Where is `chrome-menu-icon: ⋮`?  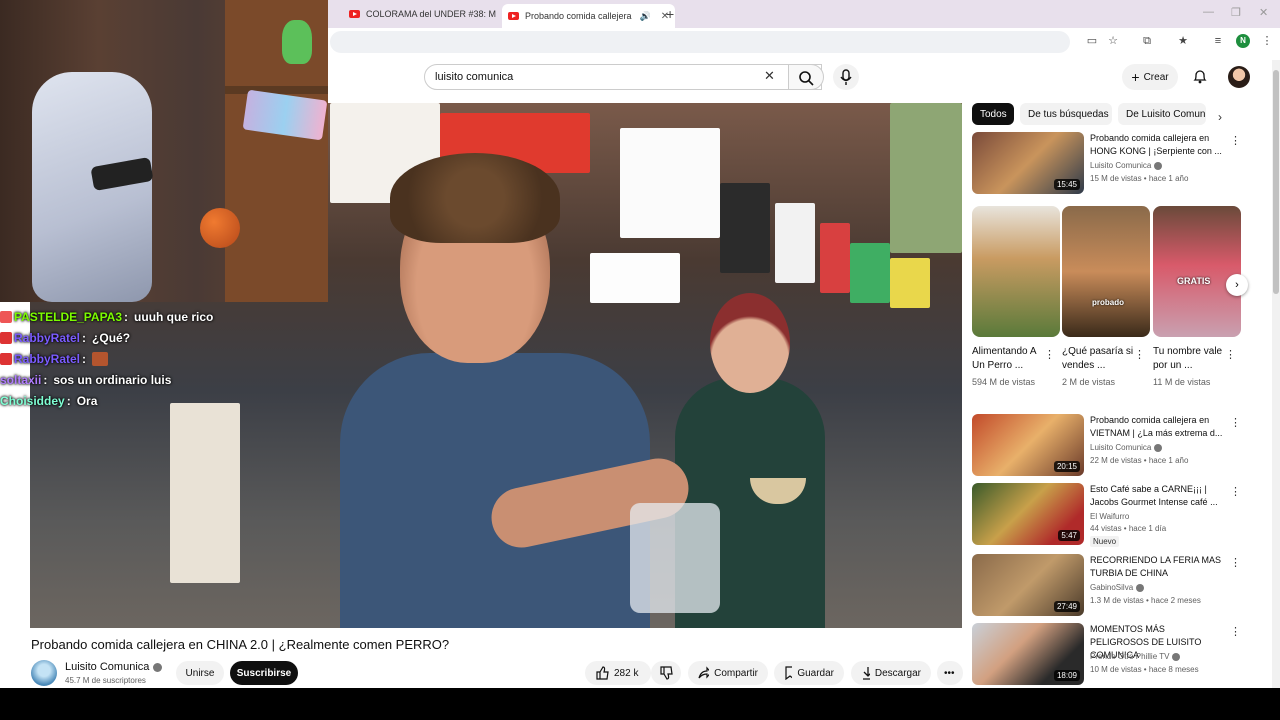 chrome-menu-icon: ⋮ is located at coordinates (1267, 41).